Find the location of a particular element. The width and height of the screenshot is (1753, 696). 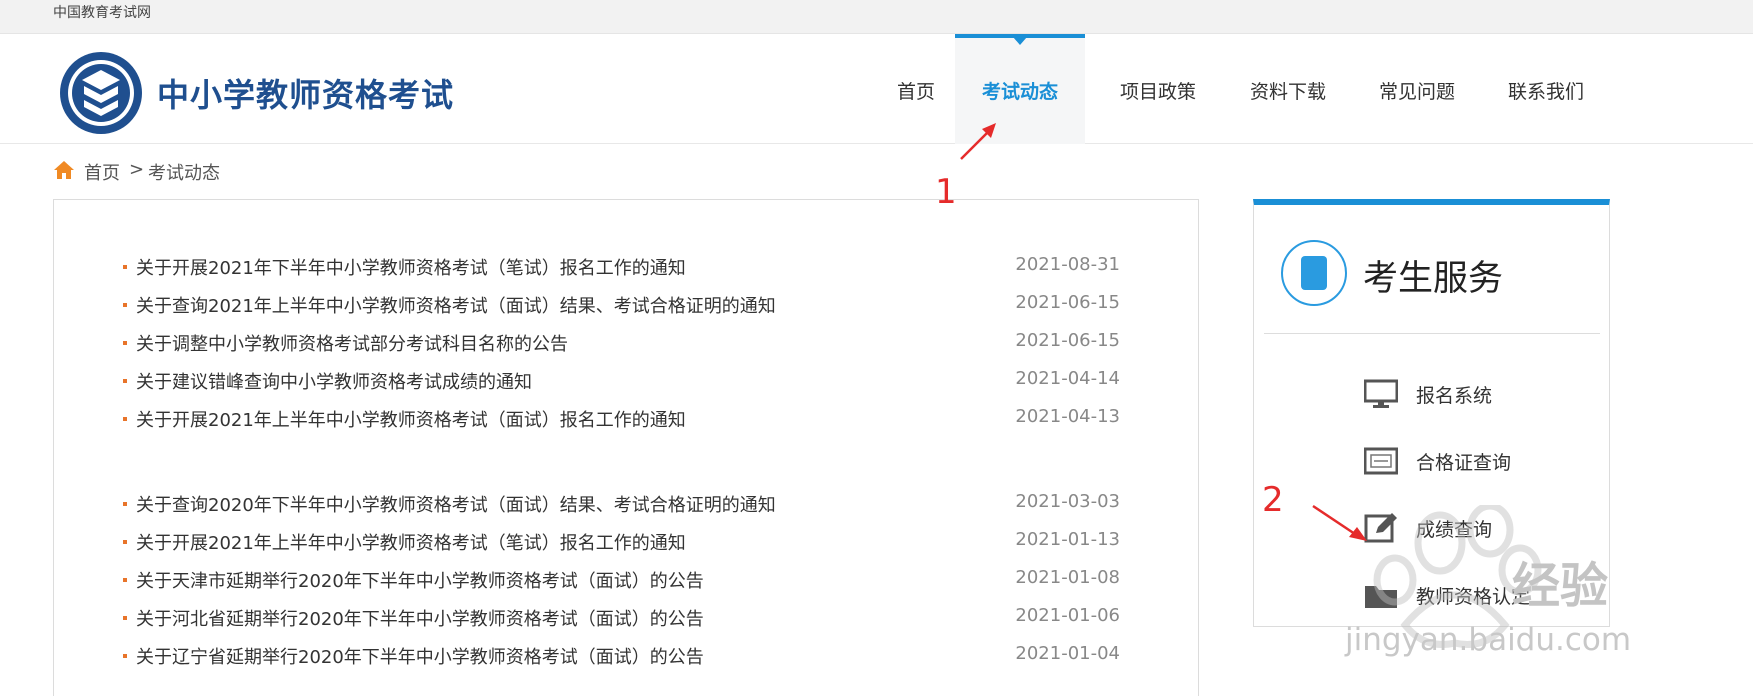

service-certificate-query: 合格证查询 is located at coordinates (1474, 462).